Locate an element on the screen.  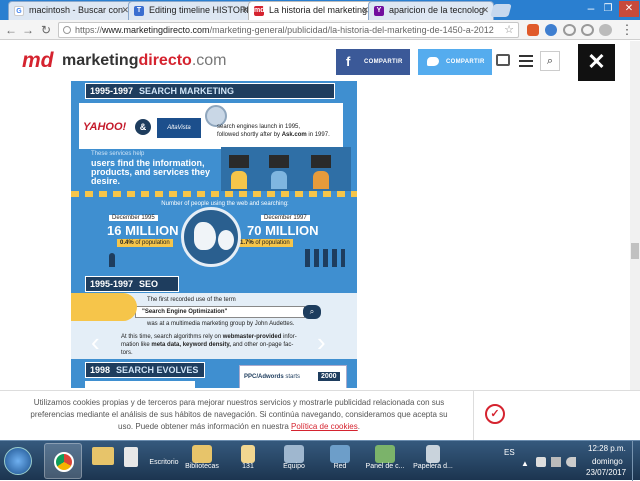
close-window-button: ✕ is located at coordinates (629, 9).